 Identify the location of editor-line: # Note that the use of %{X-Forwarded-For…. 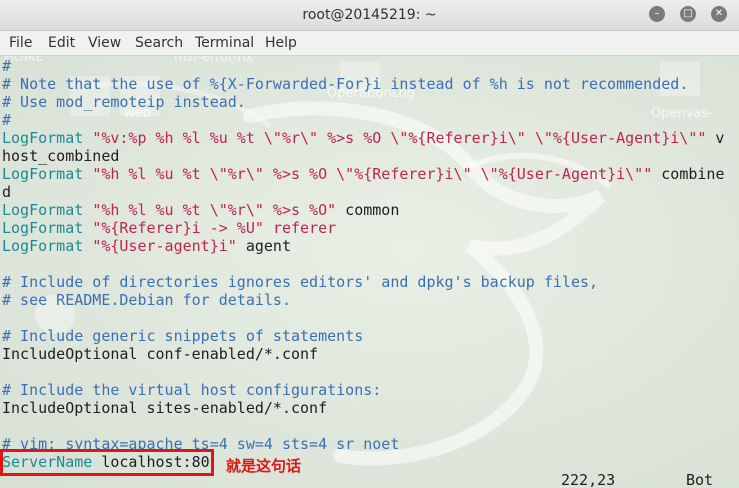
(345, 84).